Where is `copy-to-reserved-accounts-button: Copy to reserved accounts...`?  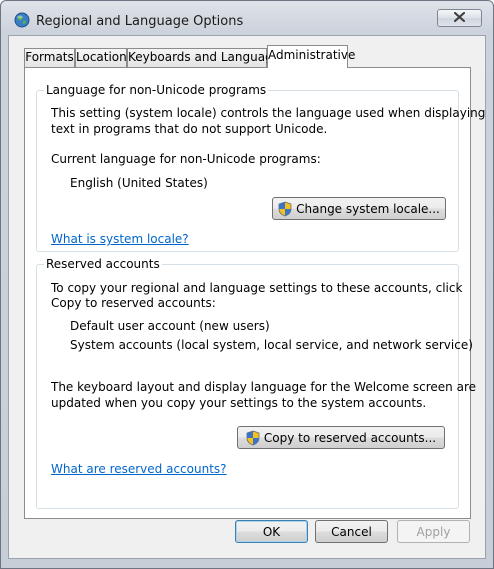
copy-to-reserved-accounts-button: Copy to reserved accounts... is located at coordinates (341, 437).